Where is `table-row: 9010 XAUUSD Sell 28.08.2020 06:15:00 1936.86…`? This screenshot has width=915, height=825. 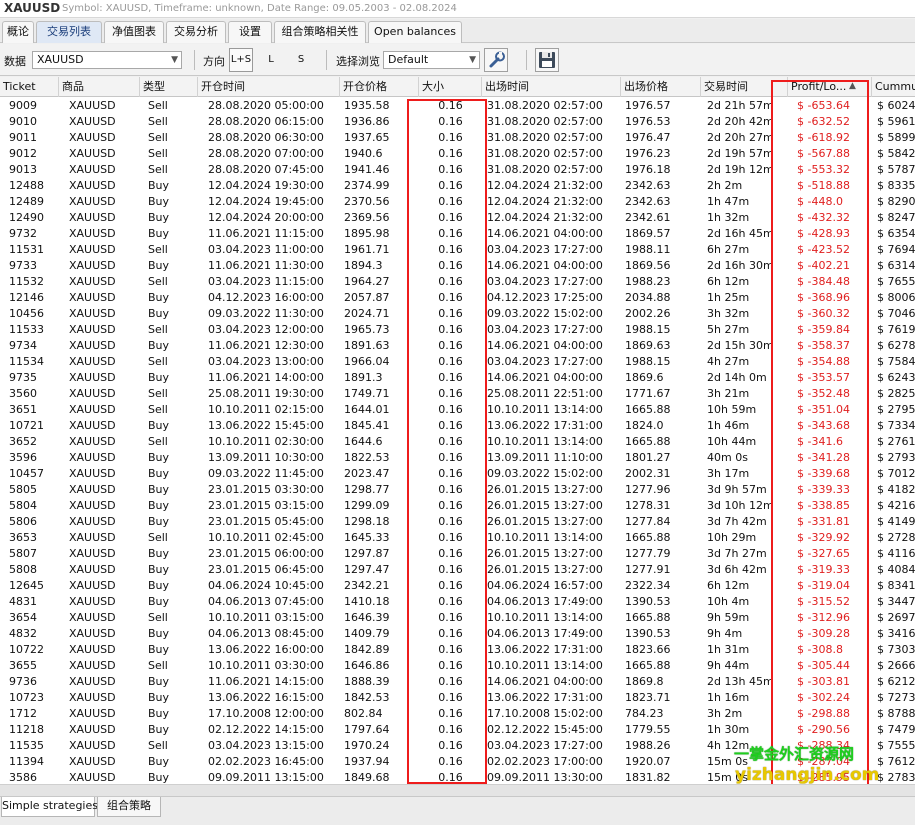 table-row: 9010 XAUUSD Sell 28.08.2020 06:15:00 1936.86… is located at coordinates (457, 122).